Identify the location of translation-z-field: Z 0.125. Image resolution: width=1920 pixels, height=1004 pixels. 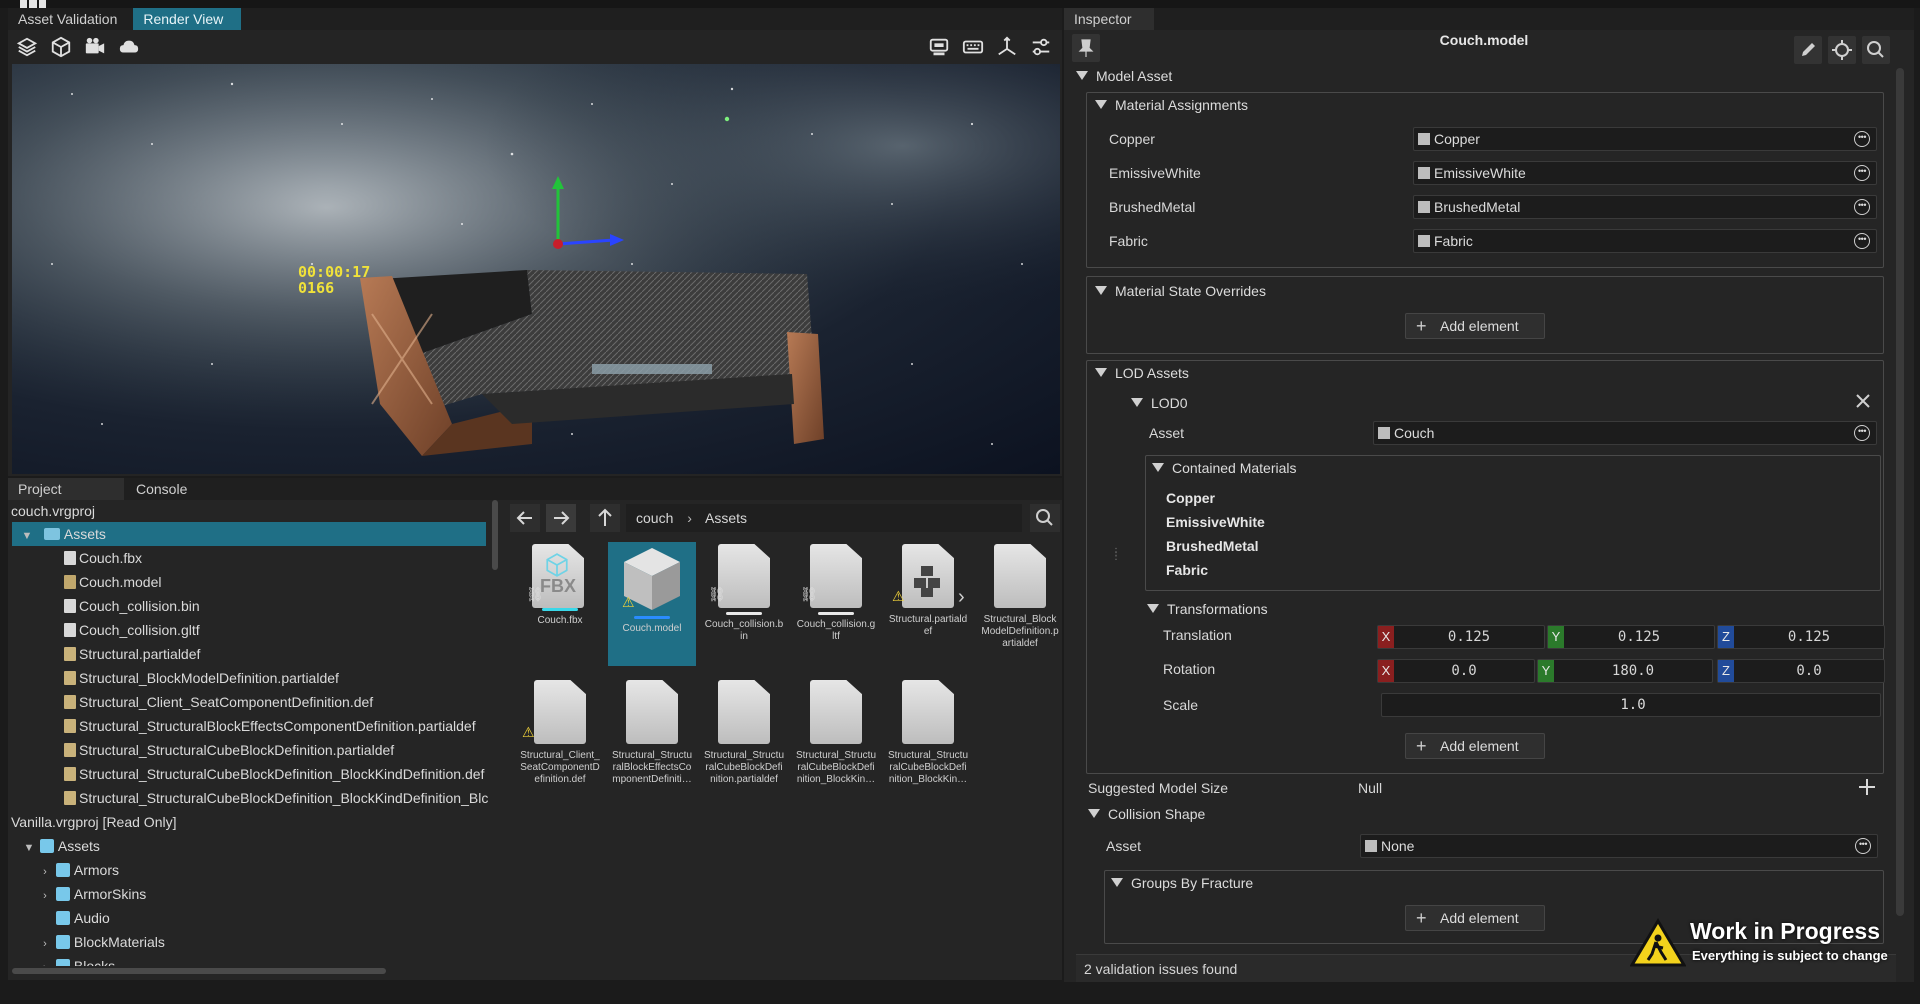
(1801, 637).